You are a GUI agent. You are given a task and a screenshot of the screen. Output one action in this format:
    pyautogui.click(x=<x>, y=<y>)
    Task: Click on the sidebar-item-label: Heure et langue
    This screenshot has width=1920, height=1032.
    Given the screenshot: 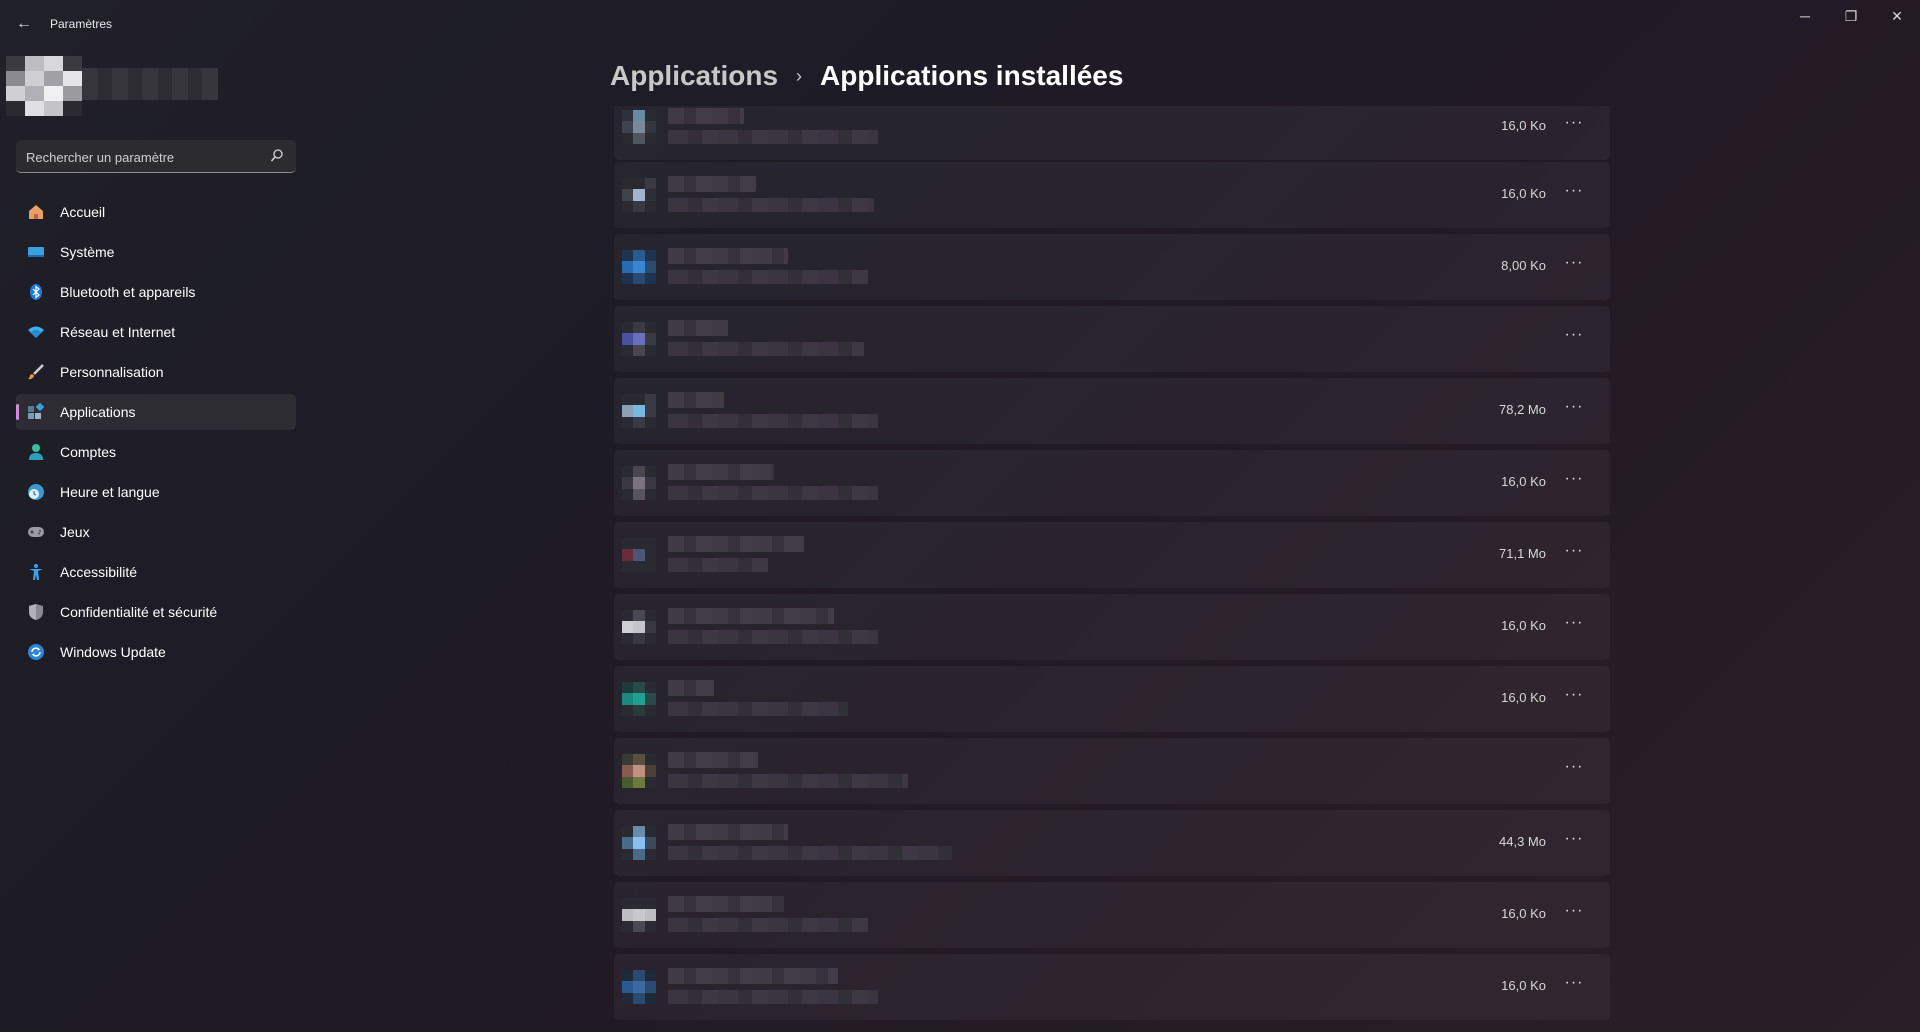 What is the action you would take?
    pyautogui.click(x=110, y=492)
    